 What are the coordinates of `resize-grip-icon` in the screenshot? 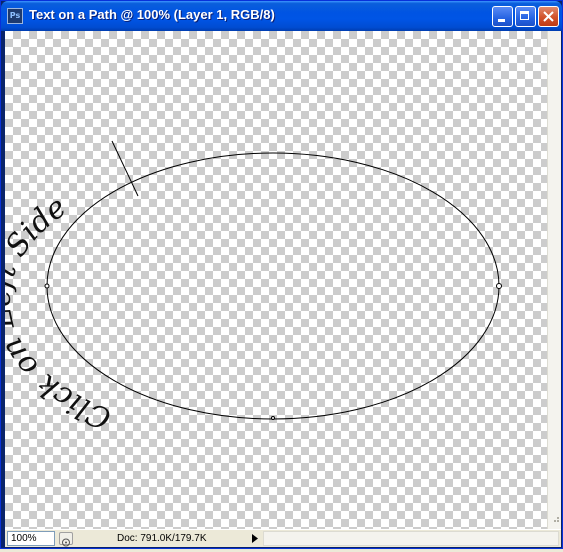 It's located at (555, 518).